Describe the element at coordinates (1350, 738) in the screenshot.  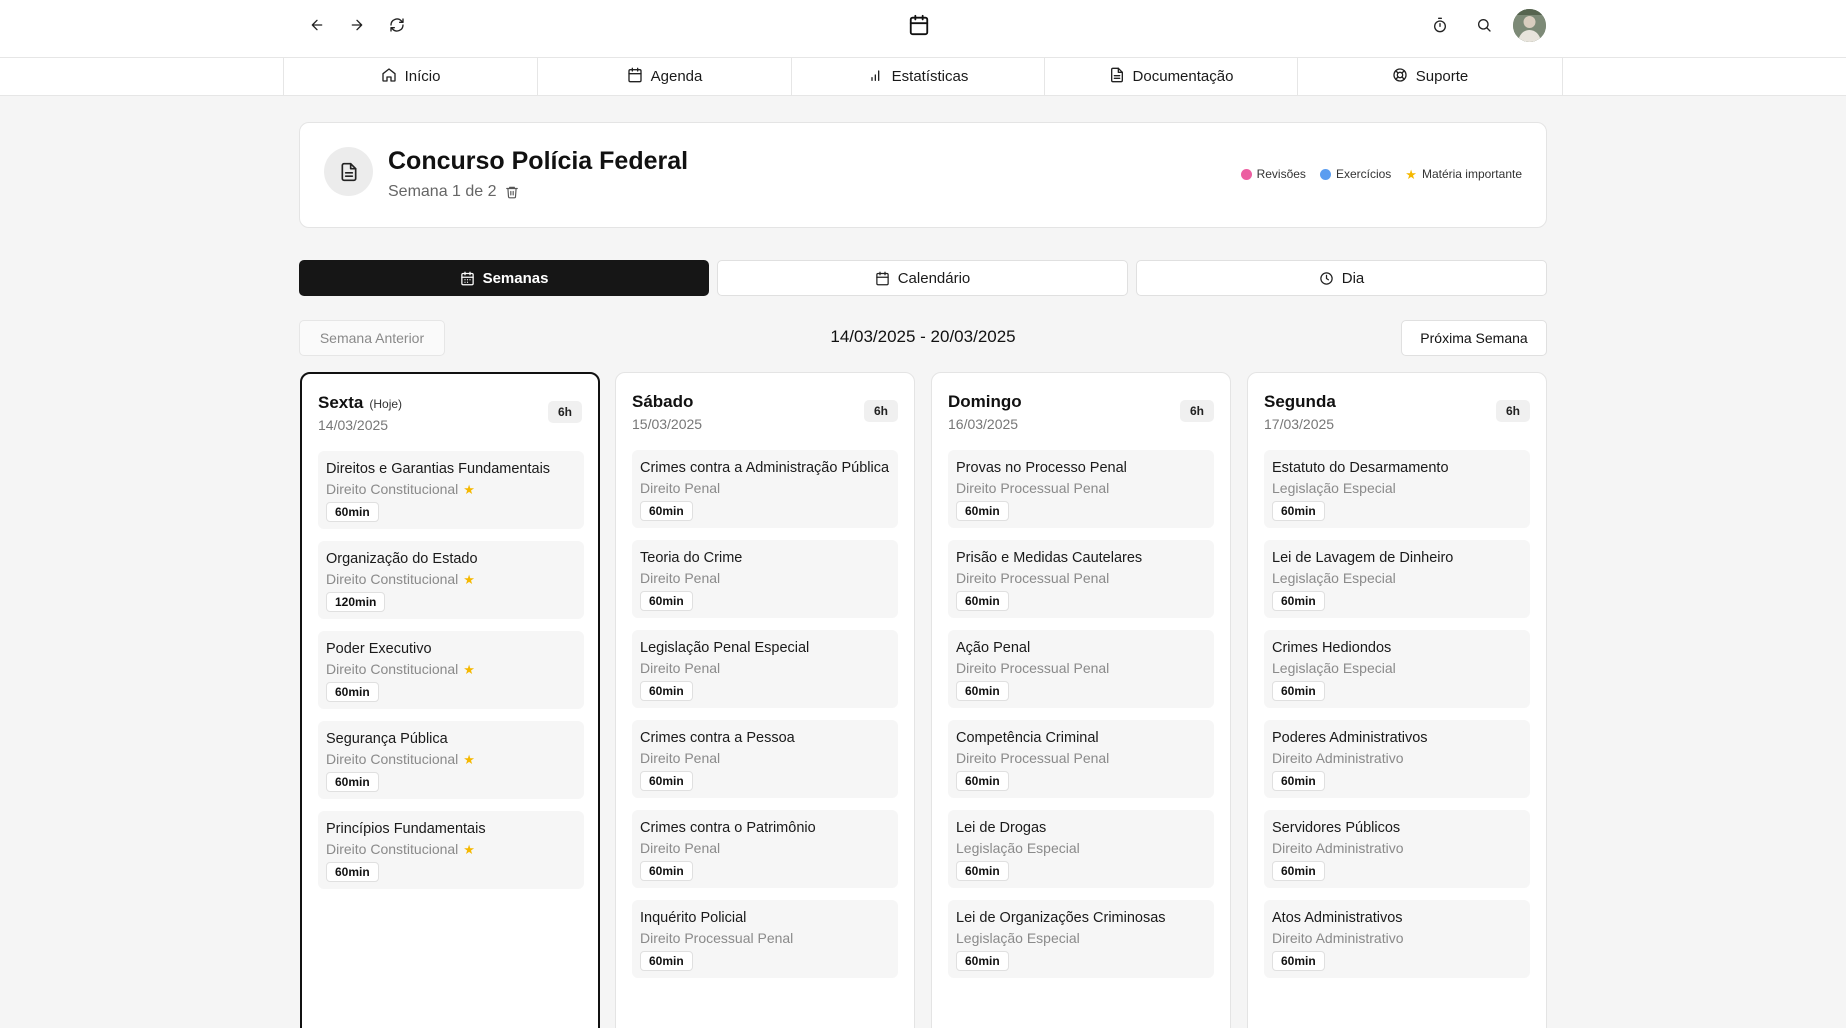
I see `study-item-title: Poderes Administrativos` at that location.